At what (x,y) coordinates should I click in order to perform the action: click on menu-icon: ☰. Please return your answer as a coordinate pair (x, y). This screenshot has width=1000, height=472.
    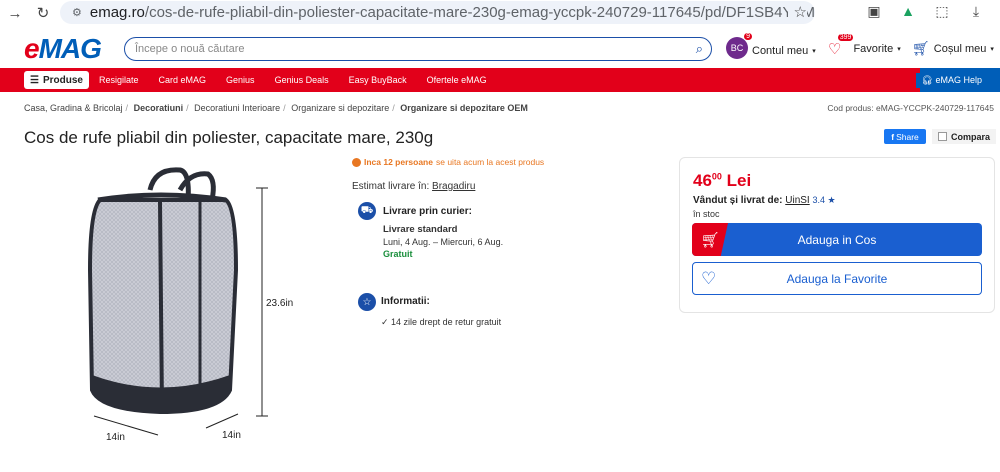
    Looking at the image, I should click on (34, 80).